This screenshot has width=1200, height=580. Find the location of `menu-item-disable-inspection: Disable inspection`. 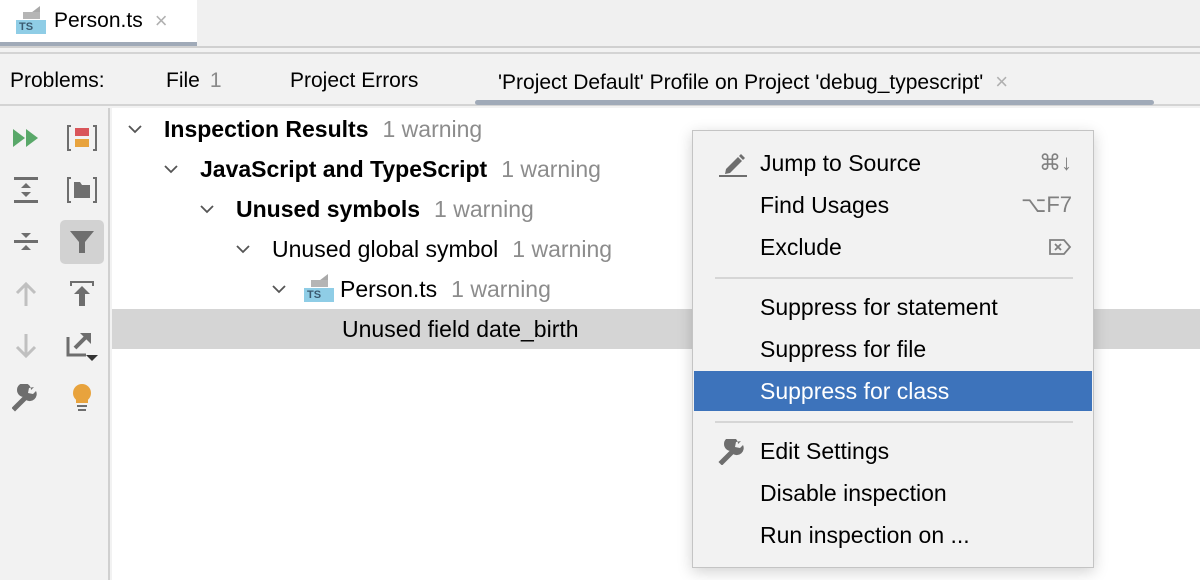

menu-item-disable-inspection: Disable inspection is located at coordinates (893, 493).